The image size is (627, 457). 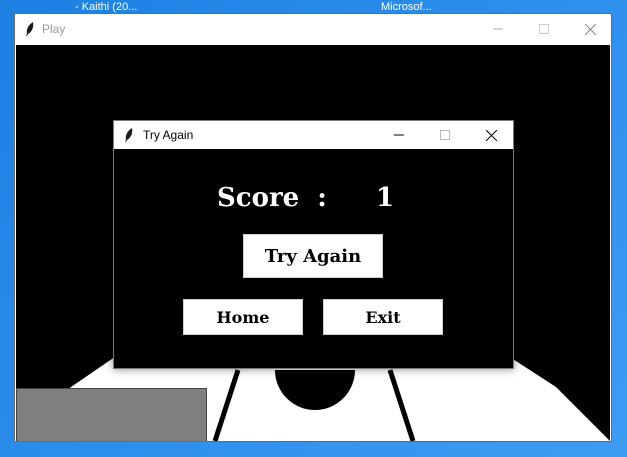 I want to click on maximize-button, so click(x=544, y=29).